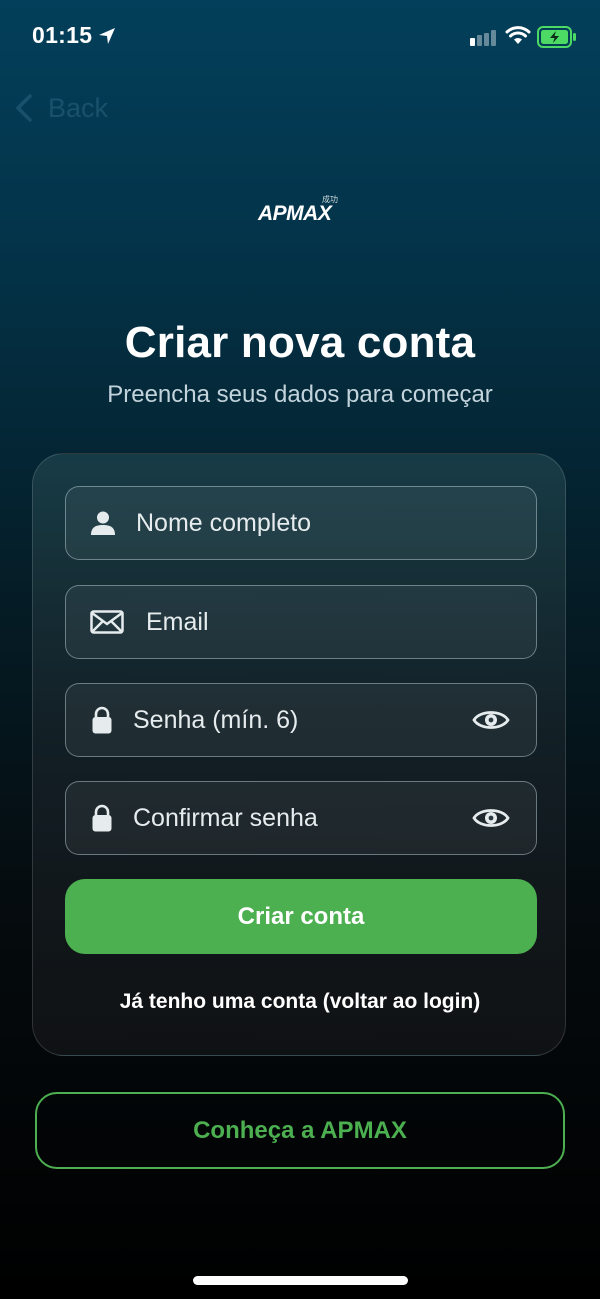  I want to click on envelope-icon, so click(107, 622).